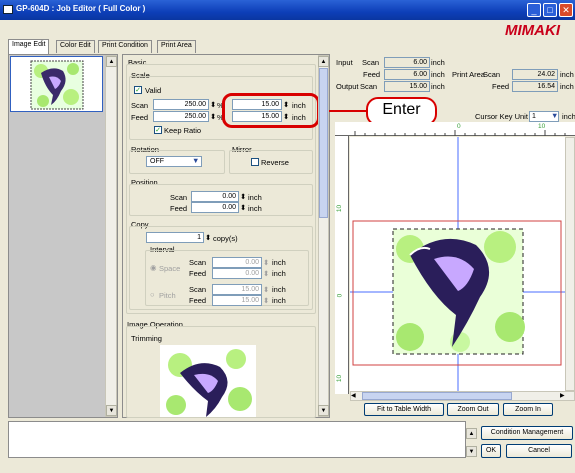 The height and width of the screenshot is (473, 575). What do you see at coordinates (550, 10) in the screenshot?
I see `maximize-button: □` at bounding box center [550, 10].